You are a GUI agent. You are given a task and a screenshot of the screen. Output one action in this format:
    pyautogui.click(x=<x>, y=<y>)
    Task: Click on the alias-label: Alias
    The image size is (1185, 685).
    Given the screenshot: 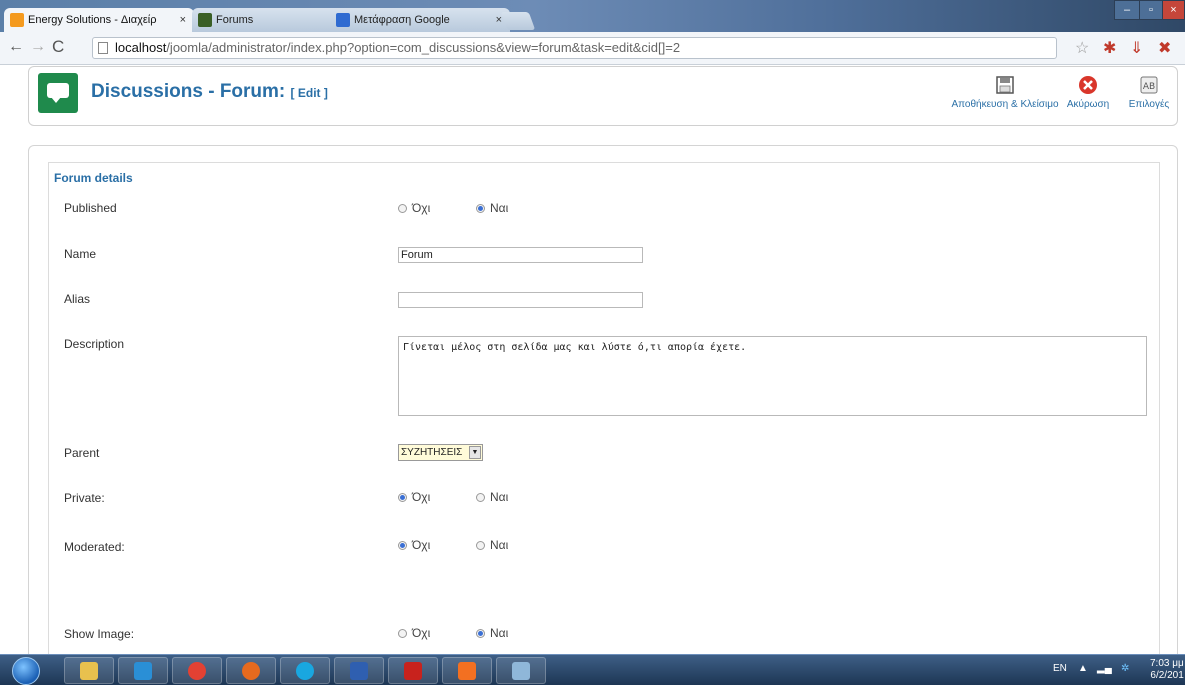 What is the action you would take?
    pyautogui.click(x=77, y=299)
    